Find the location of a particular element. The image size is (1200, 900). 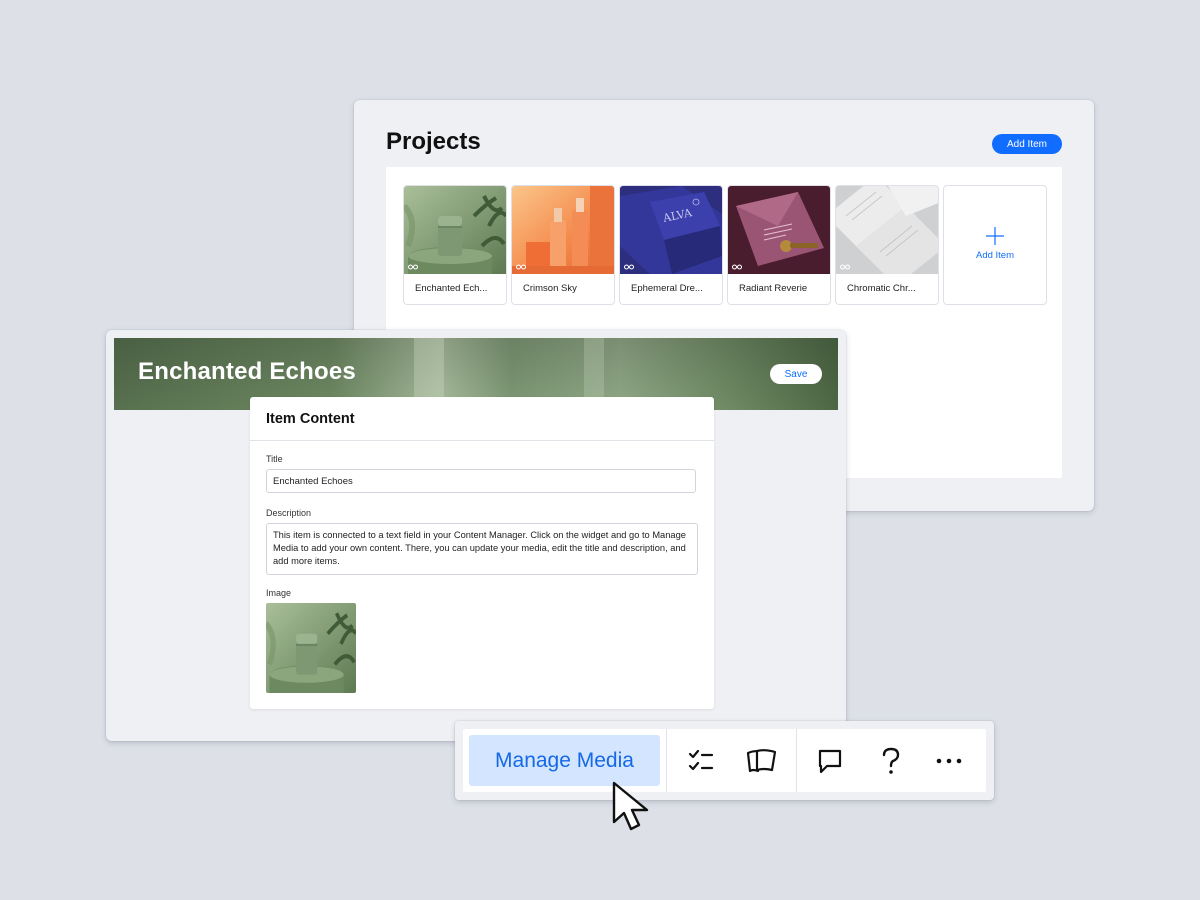

add-item-card: Add Item is located at coordinates (995, 245).